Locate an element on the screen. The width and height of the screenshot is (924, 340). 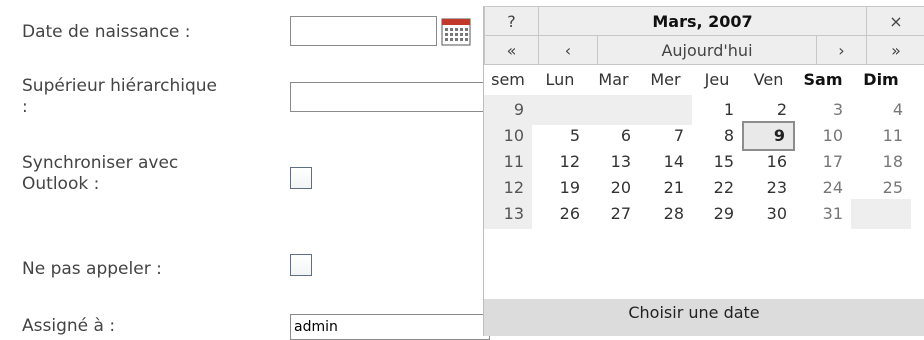
calendar-status-bar: Choisir une date is located at coordinates (704, 317).